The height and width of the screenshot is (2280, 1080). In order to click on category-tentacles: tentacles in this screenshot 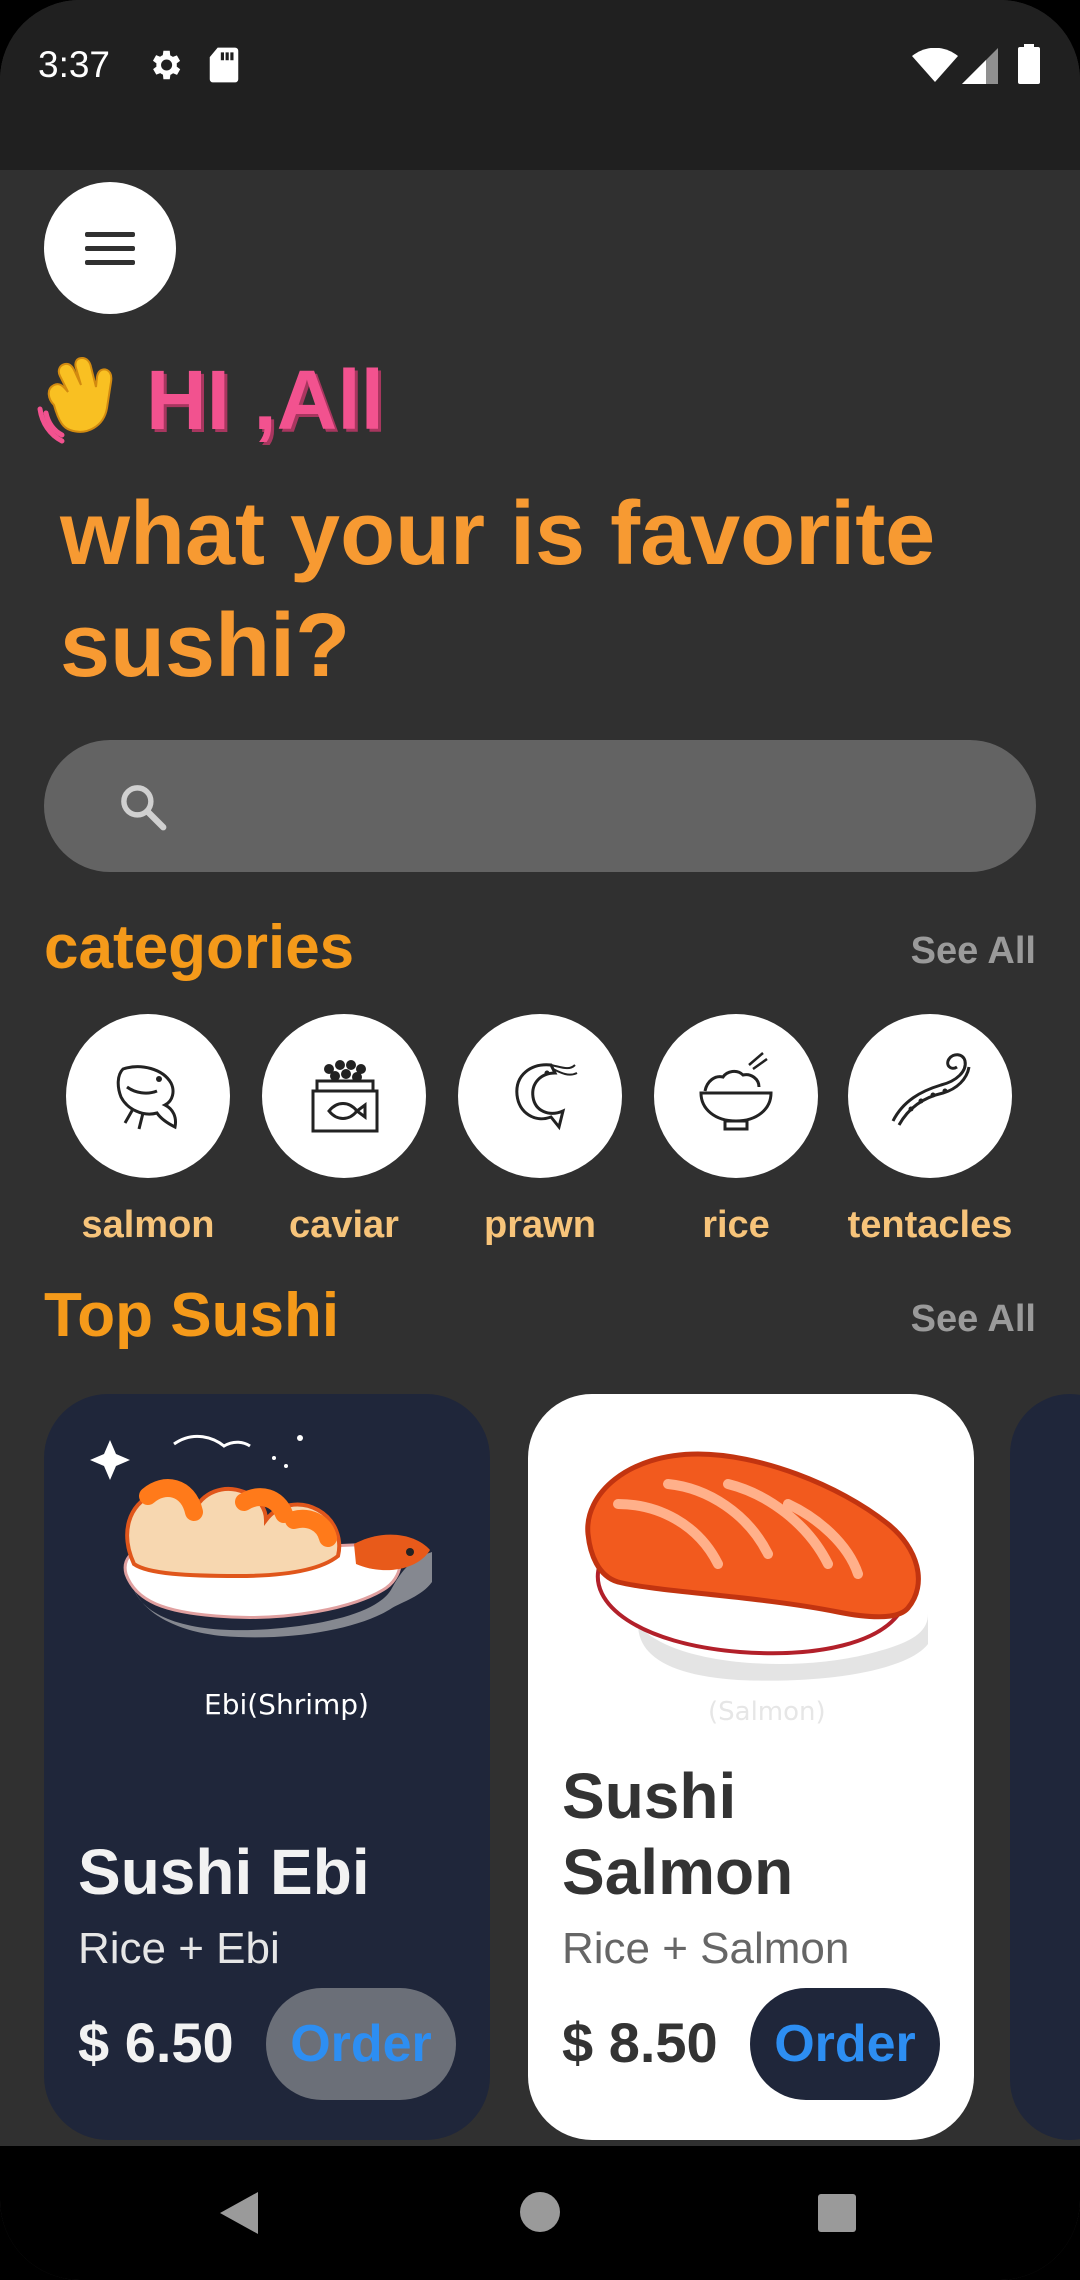, I will do `click(930, 1130)`.